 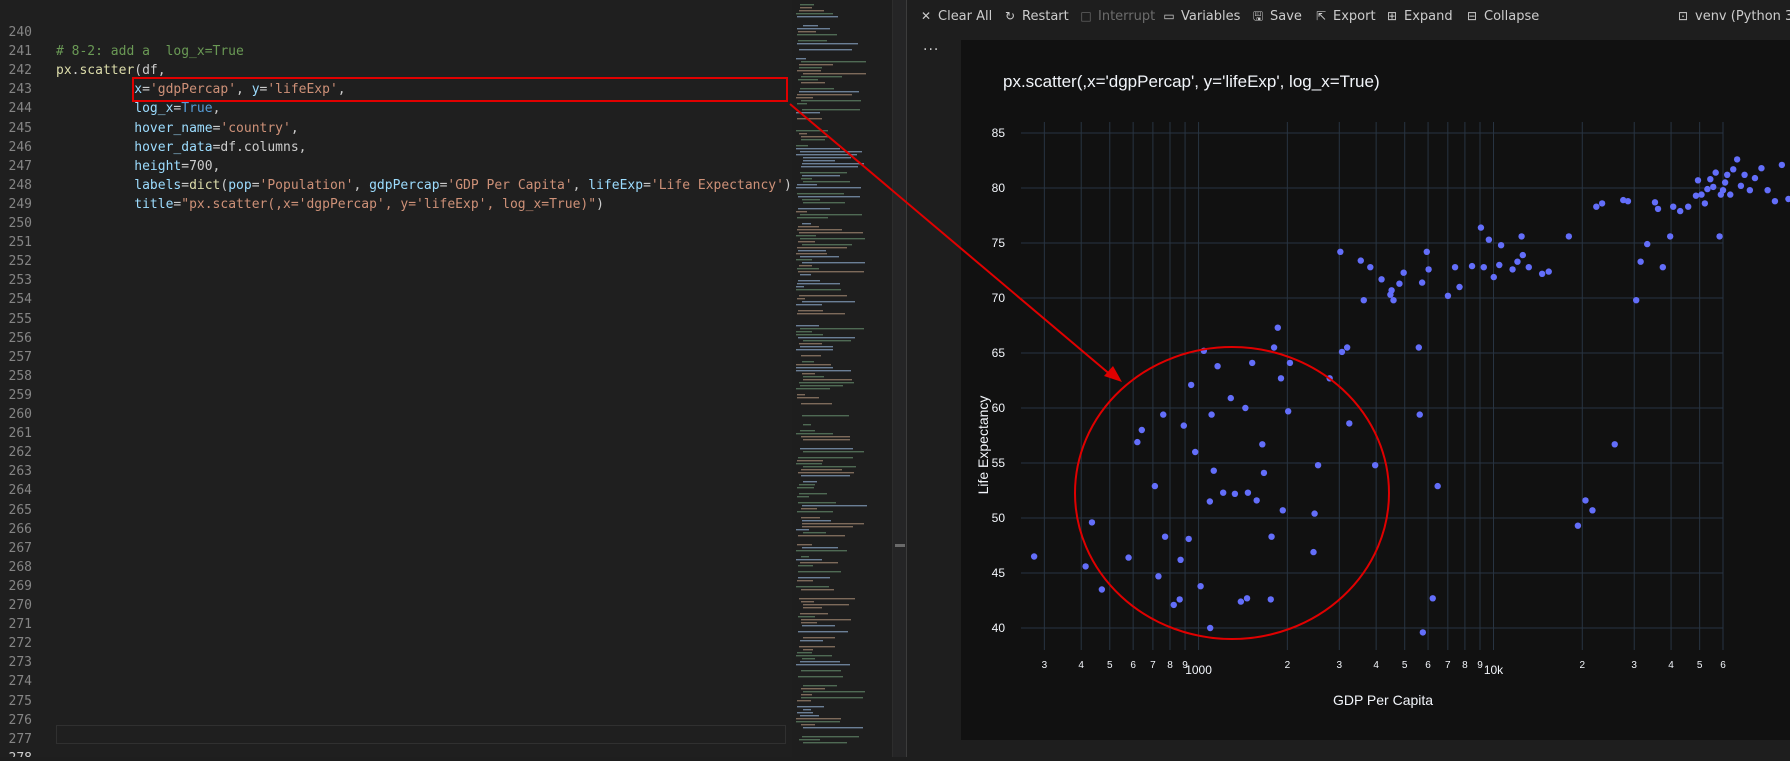 I want to click on clear-all-button: ✕ Clear All, so click(x=955, y=16).